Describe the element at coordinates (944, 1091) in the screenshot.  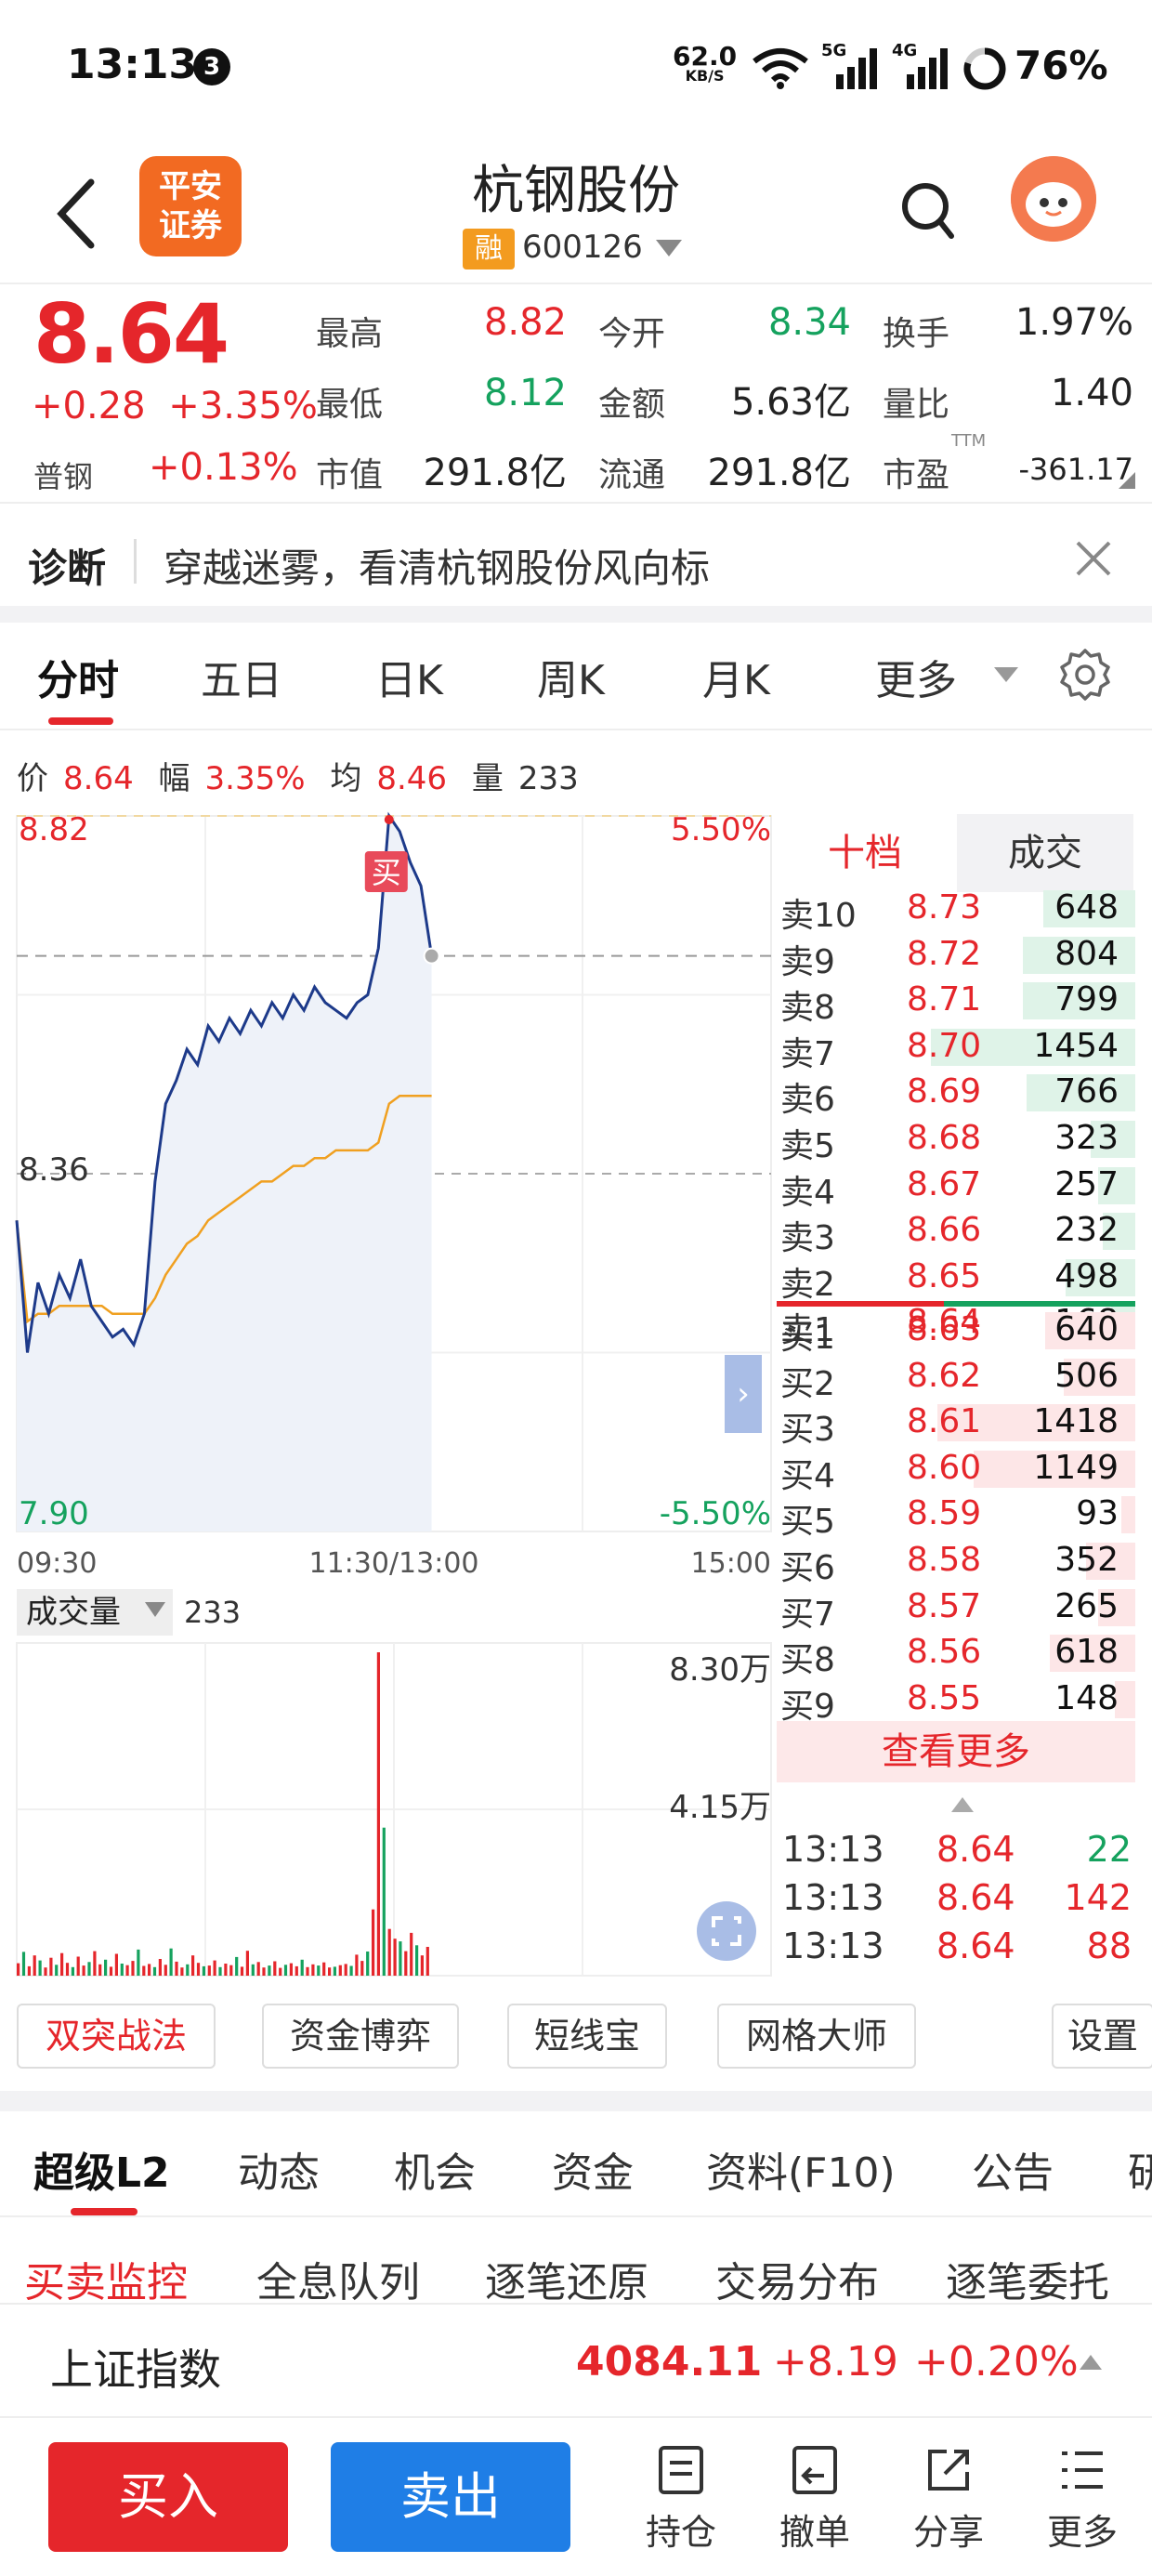
I see `order-price: 8.69` at that location.